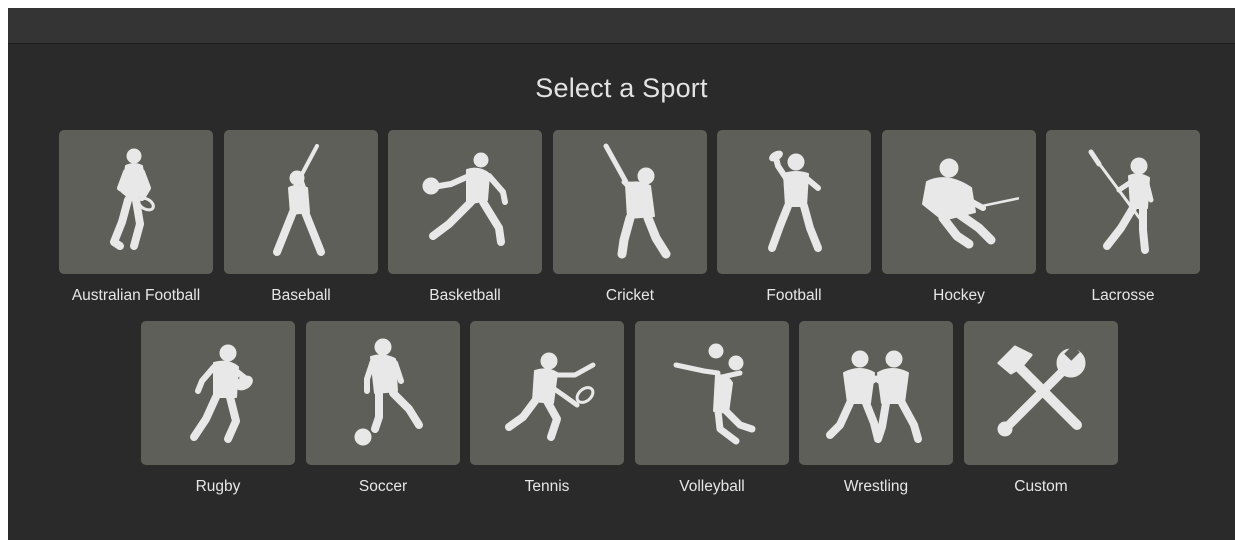 The height and width of the screenshot is (540, 1235). I want to click on soccer-player-icon, so click(388, 392).